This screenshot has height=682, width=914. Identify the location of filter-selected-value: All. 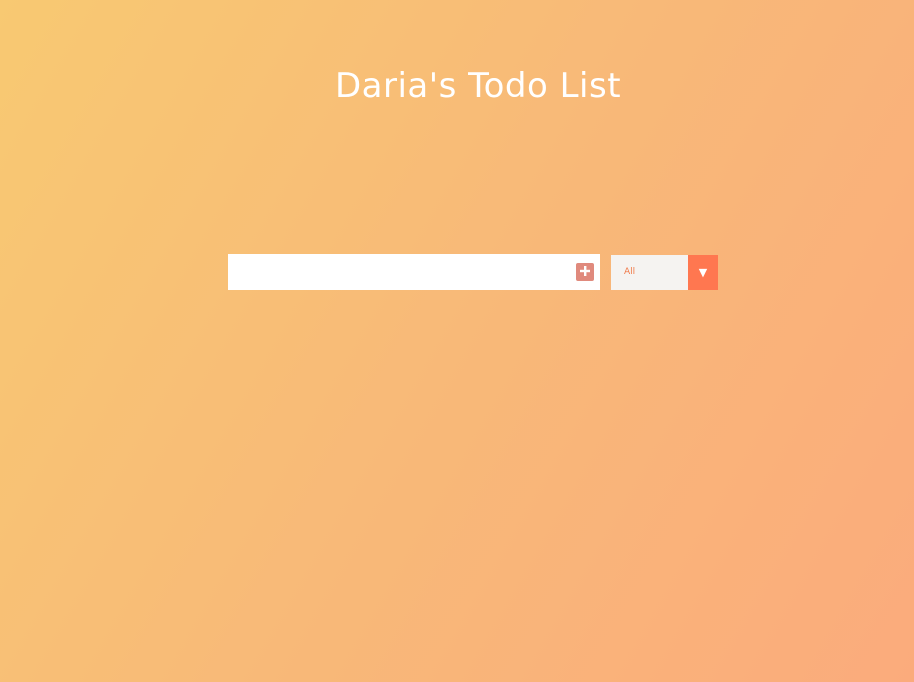
(630, 271).